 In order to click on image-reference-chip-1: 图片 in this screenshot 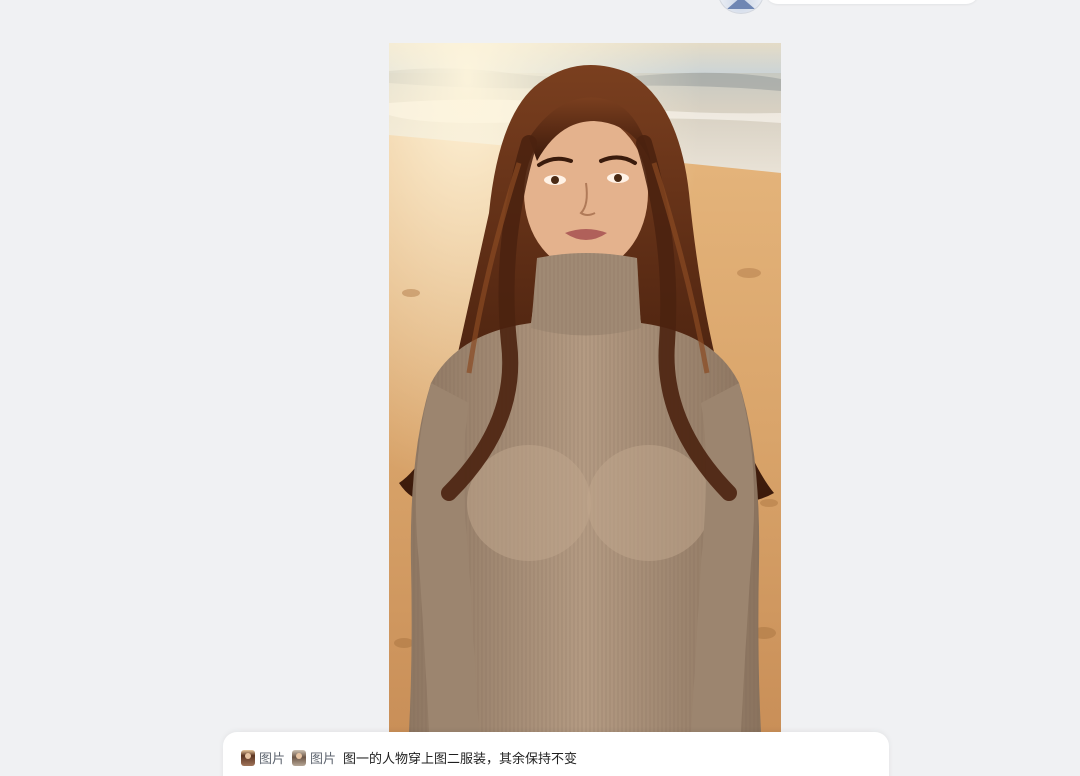, I will do `click(263, 757)`.